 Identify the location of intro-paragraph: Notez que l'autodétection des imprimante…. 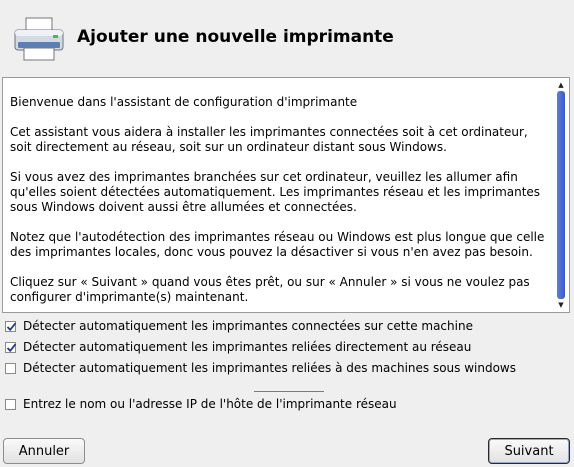
(277, 244).